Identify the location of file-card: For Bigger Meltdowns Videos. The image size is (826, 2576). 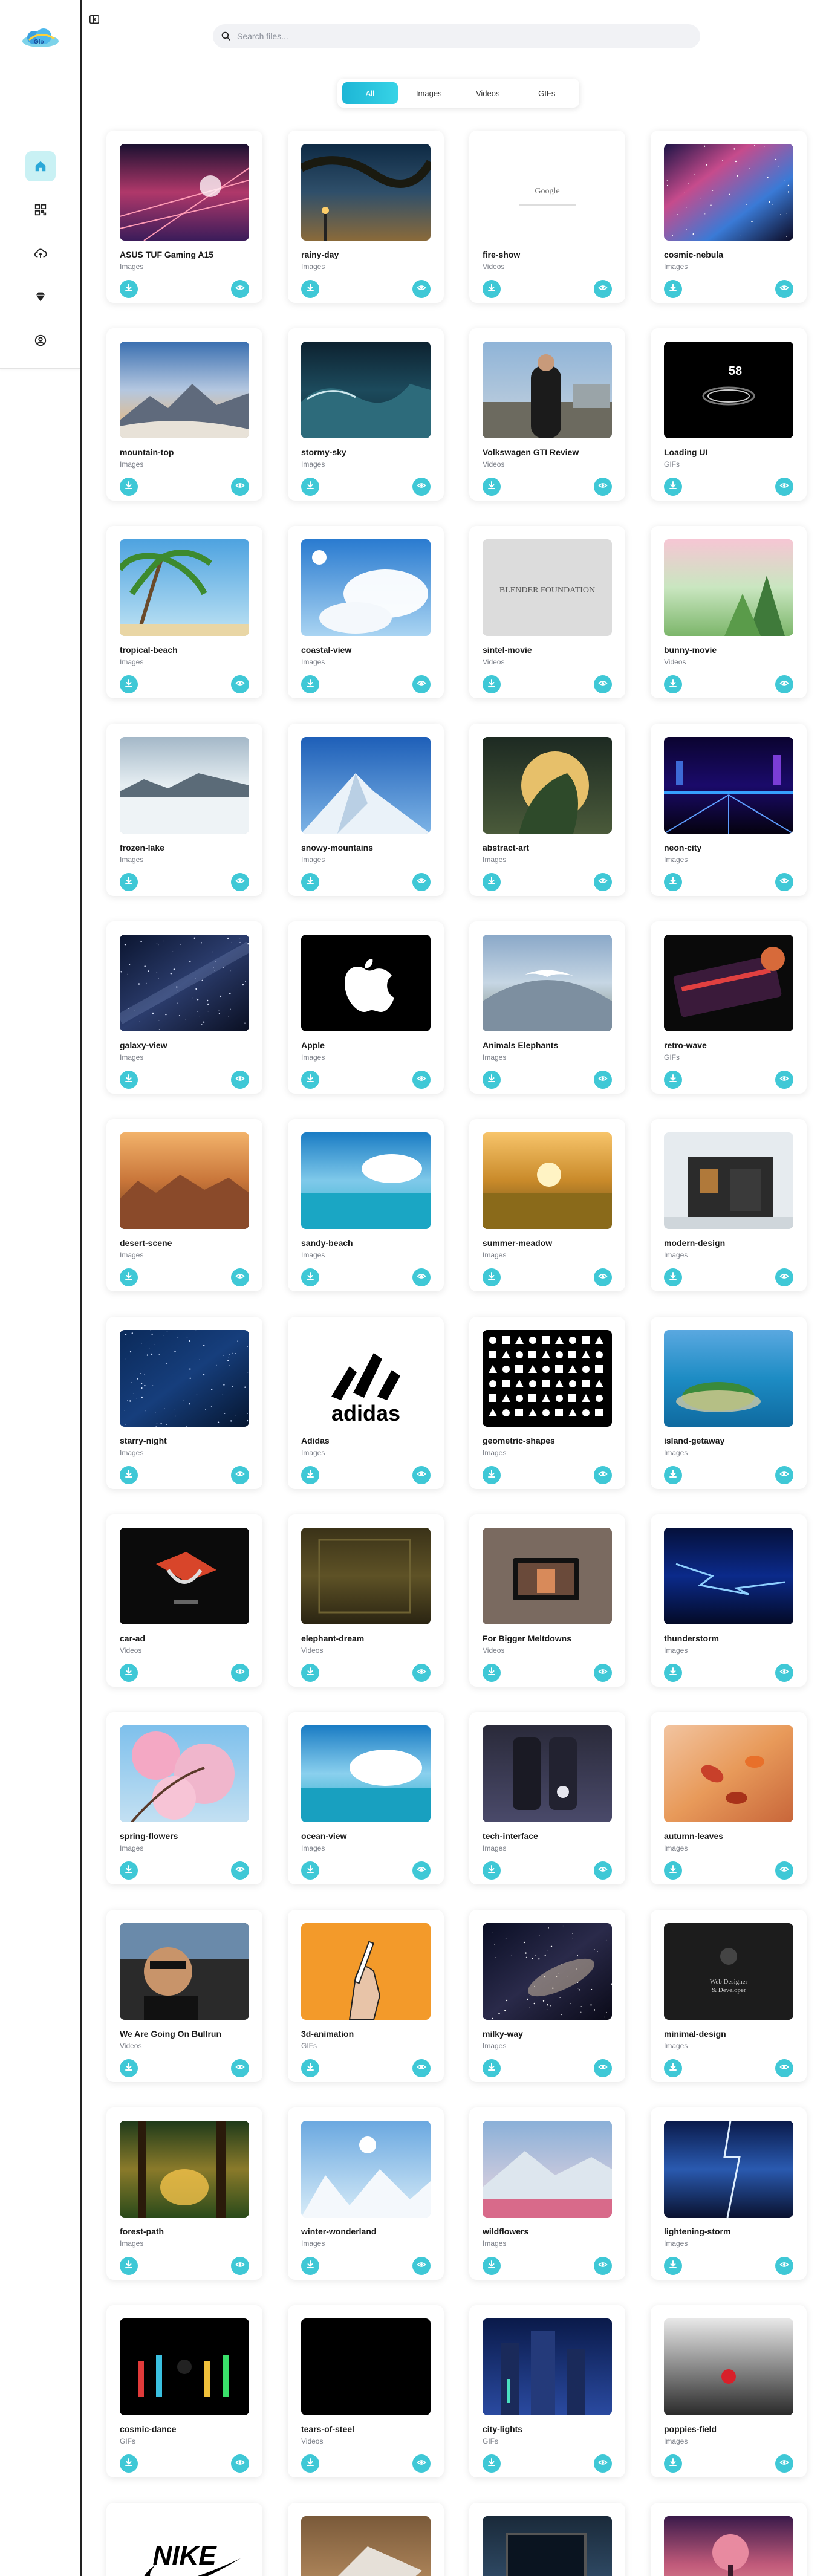
(547, 1601).